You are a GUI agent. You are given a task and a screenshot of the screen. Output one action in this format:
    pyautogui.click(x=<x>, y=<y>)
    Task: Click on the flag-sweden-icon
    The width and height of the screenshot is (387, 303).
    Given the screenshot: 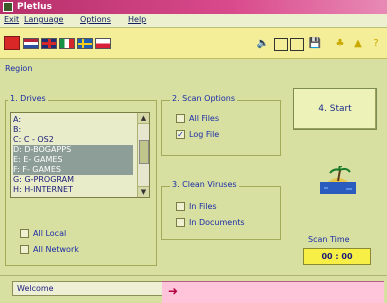 What is the action you would take?
    pyautogui.click(x=85, y=43)
    